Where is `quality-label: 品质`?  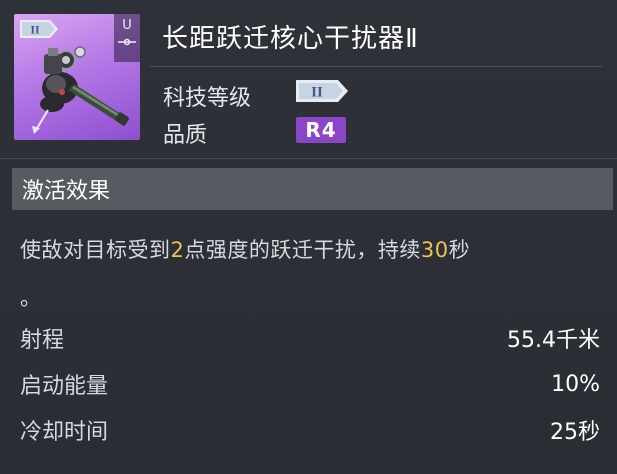 quality-label: 品质 is located at coordinates (185, 135).